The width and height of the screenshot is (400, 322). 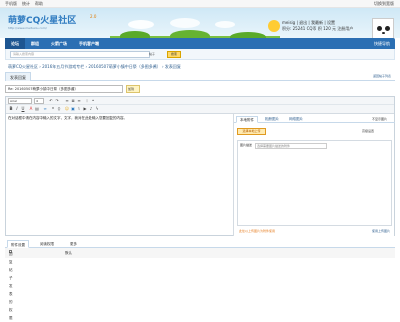 I want to click on upload-options-link: 高级设置, so click(x=368, y=131).